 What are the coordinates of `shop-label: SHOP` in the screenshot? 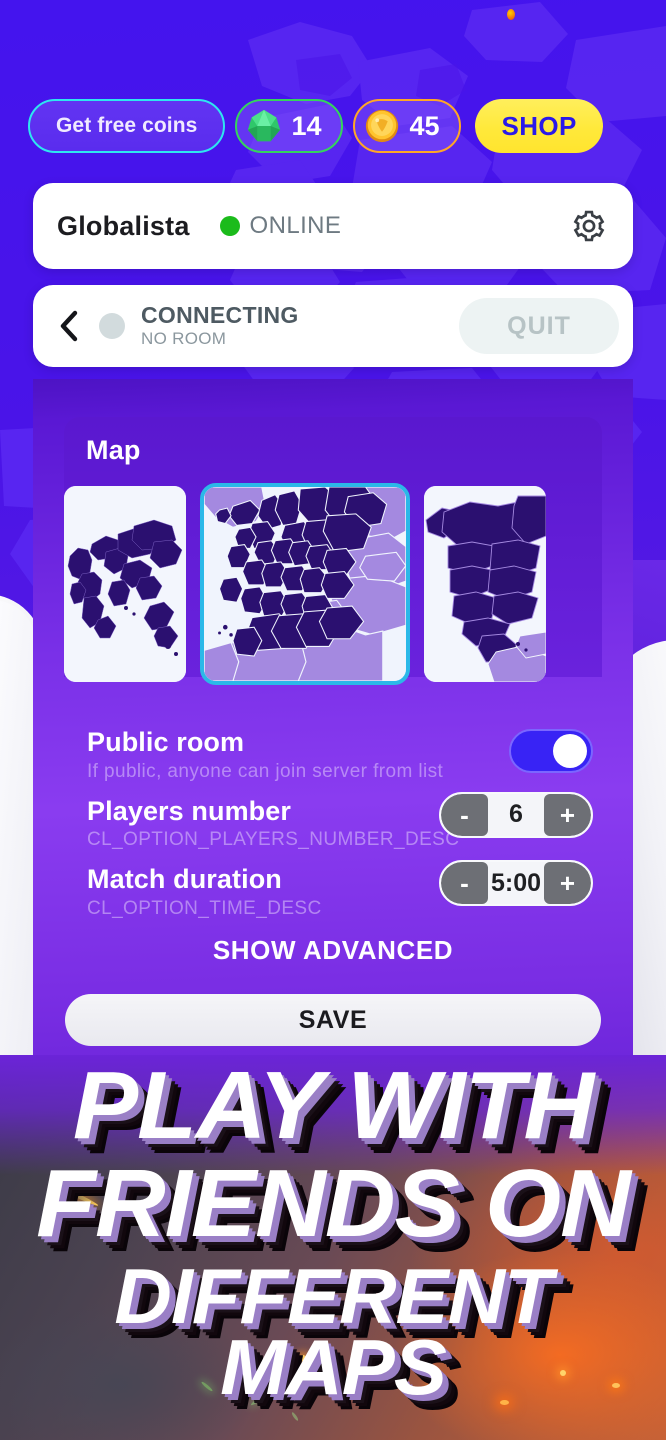 It's located at (539, 125).